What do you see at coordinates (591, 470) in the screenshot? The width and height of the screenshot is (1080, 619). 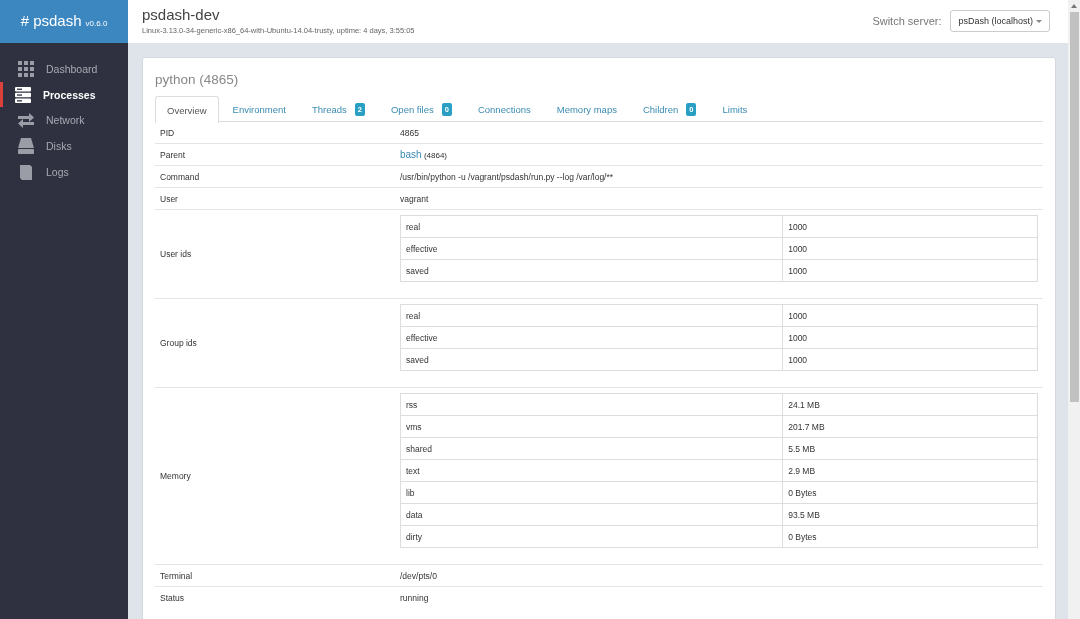 I see `table-cell: text` at bounding box center [591, 470].